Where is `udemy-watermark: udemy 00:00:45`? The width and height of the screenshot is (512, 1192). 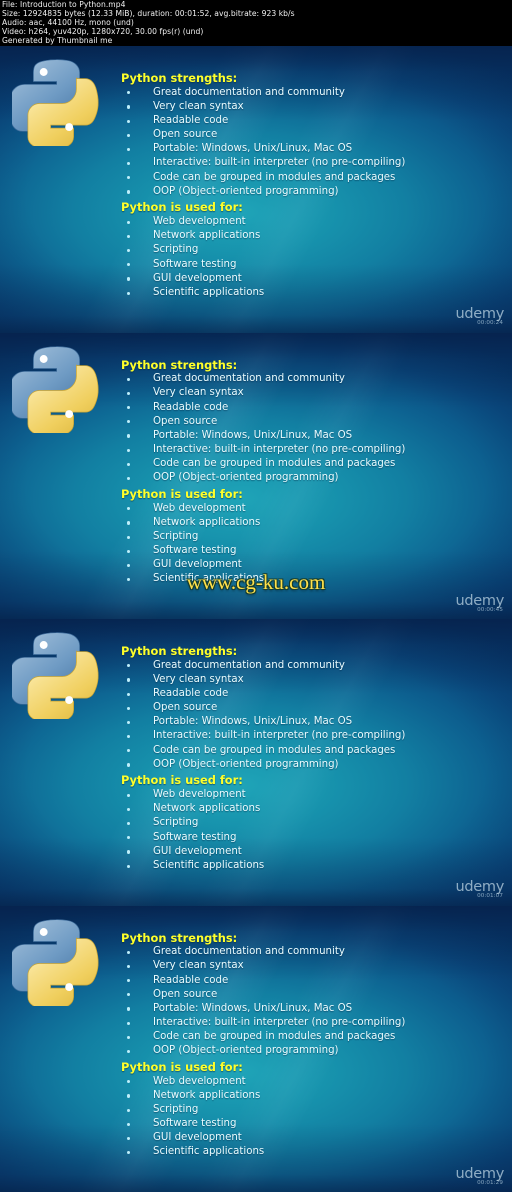 udemy-watermark: udemy 00:00:45 is located at coordinates (479, 603).